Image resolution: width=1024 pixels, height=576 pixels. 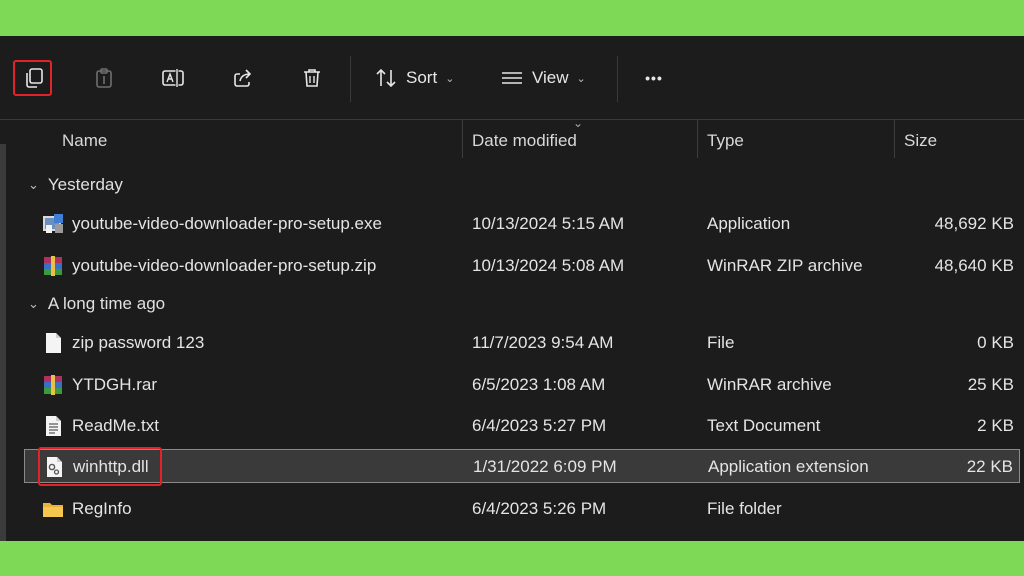 I want to click on group-header-yesterday: ⌄ Yesterday, so click(x=75, y=185).